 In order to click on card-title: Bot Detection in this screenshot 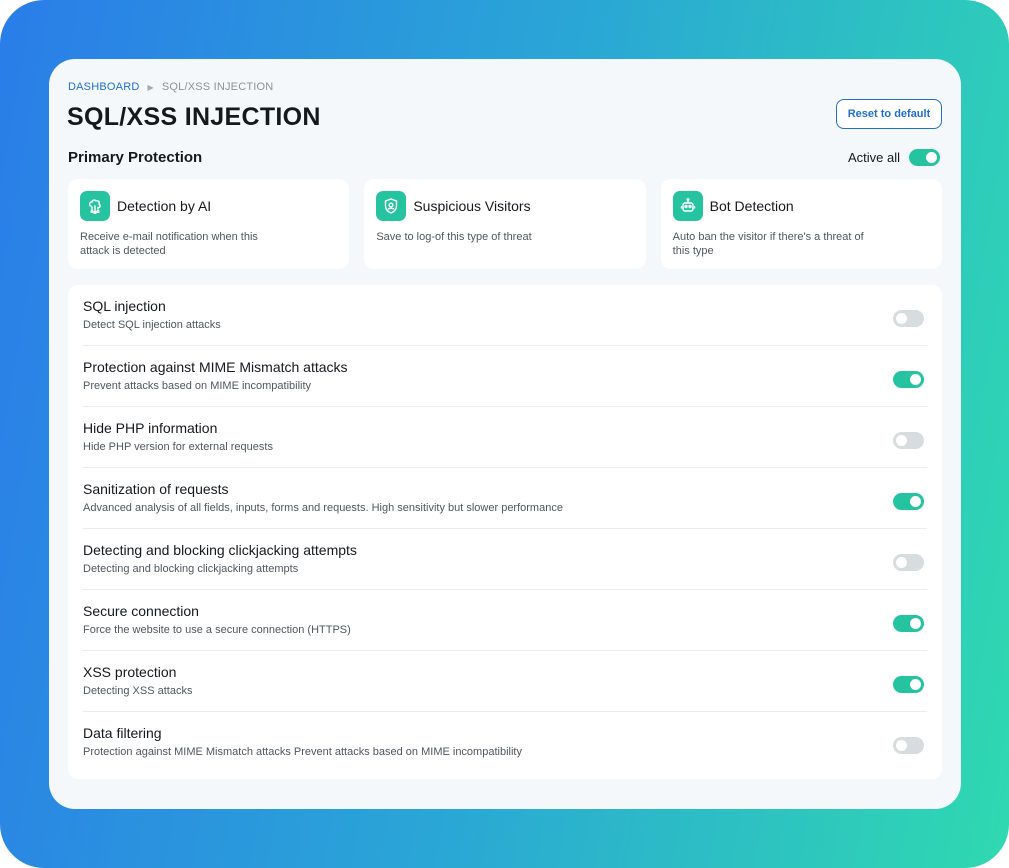, I will do `click(751, 206)`.